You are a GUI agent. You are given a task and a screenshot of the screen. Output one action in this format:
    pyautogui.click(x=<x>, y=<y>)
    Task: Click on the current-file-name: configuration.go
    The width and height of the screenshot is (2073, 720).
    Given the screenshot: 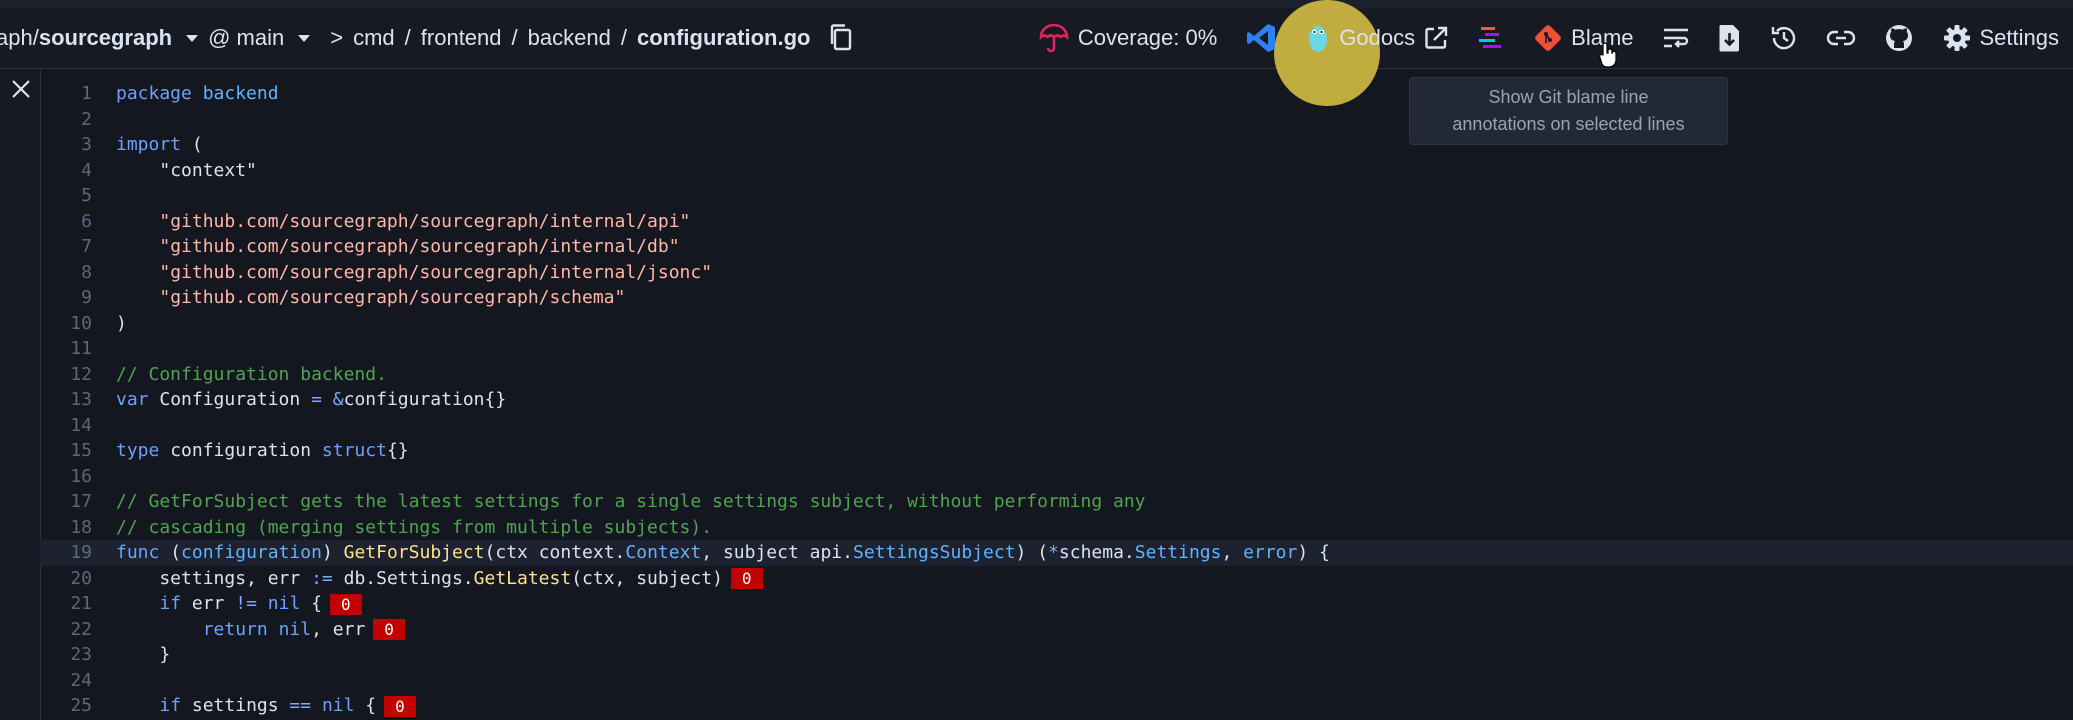 What is the action you would take?
    pyautogui.click(x=723, y=37)
    